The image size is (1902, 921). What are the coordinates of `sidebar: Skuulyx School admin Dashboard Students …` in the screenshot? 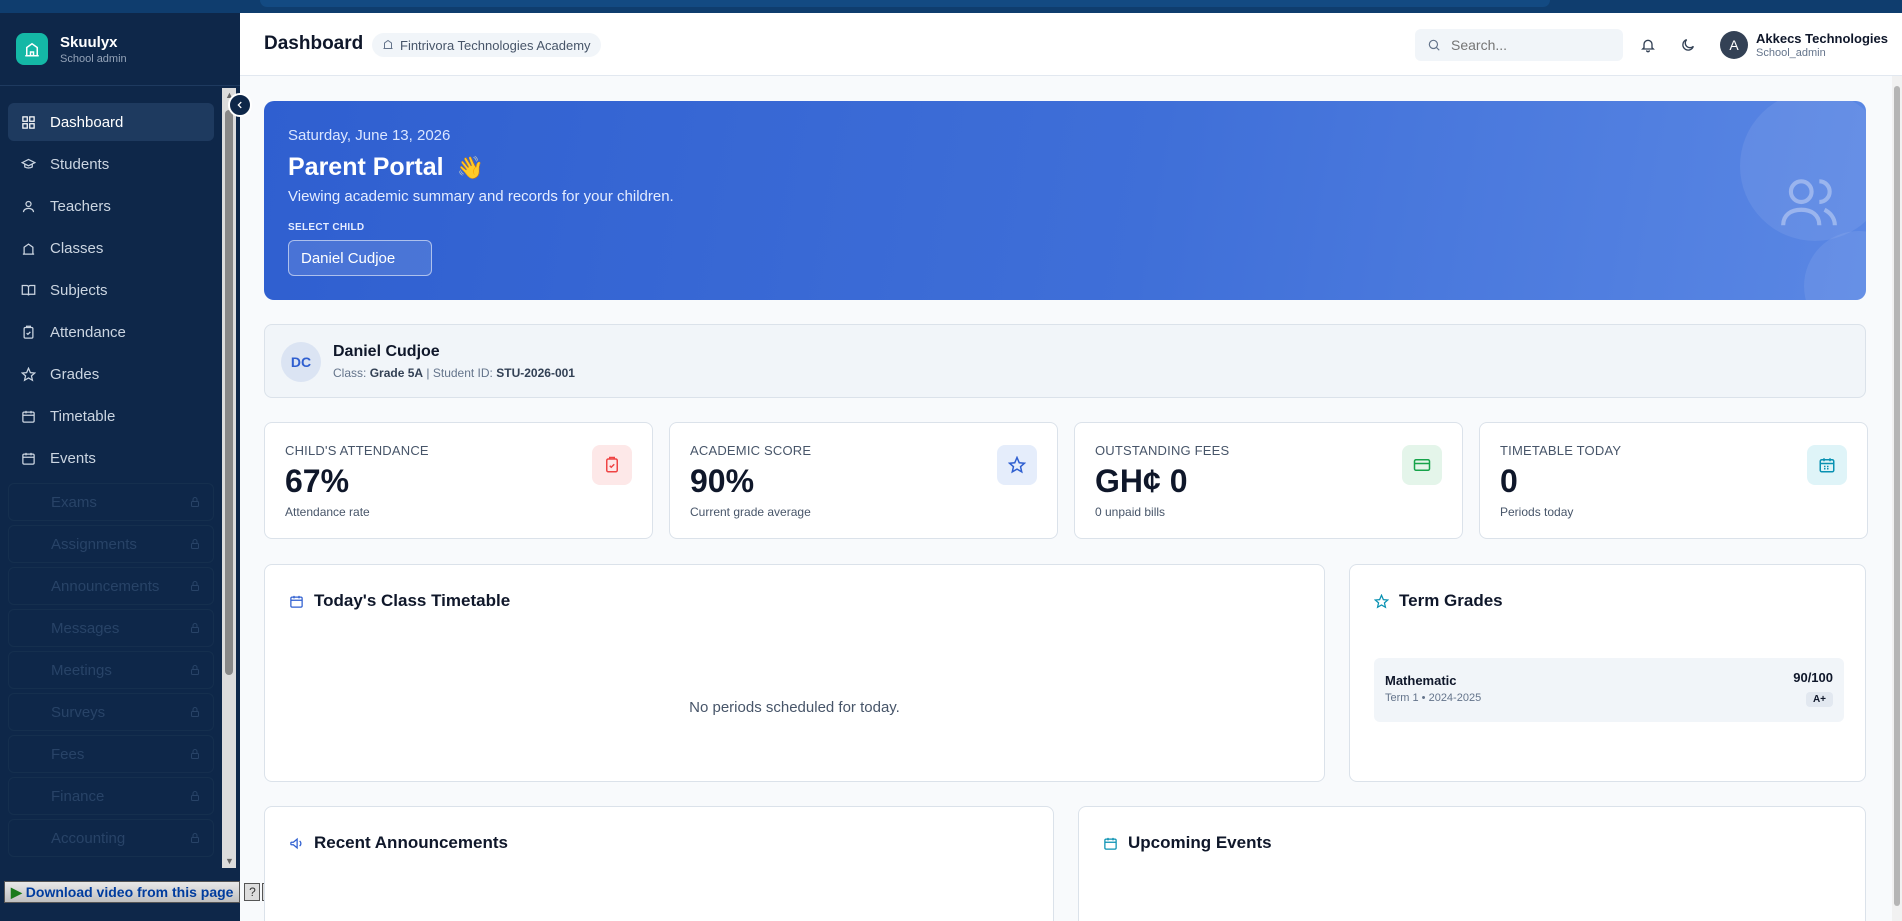 It's located at (120, 467).